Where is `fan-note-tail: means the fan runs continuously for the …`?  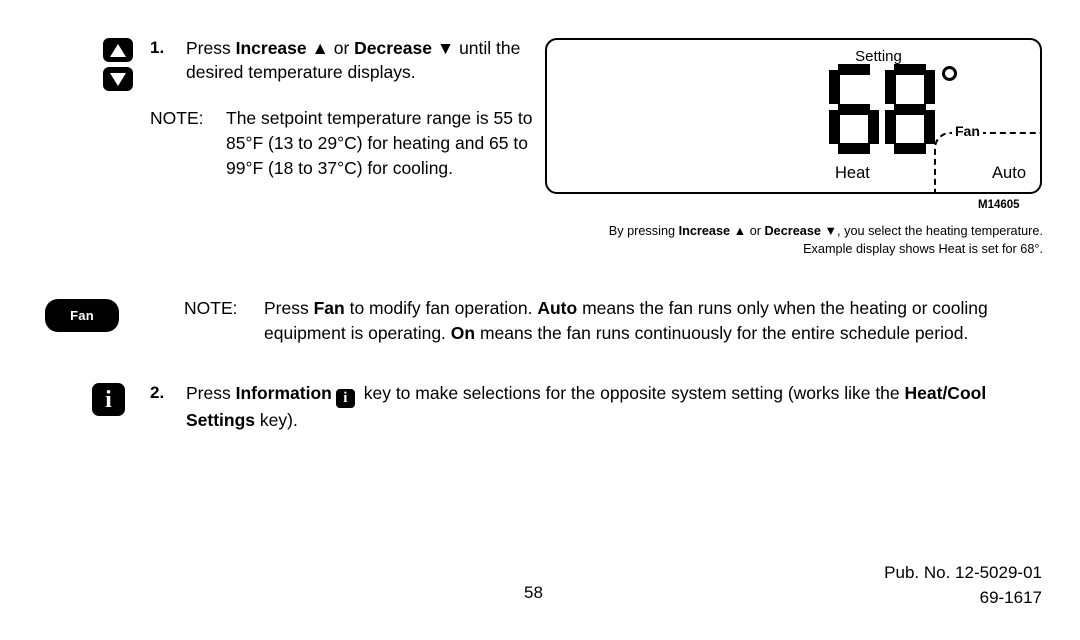 fan-note-tail: means the fan runs continuously for the … is located at coordinates (722, 333).